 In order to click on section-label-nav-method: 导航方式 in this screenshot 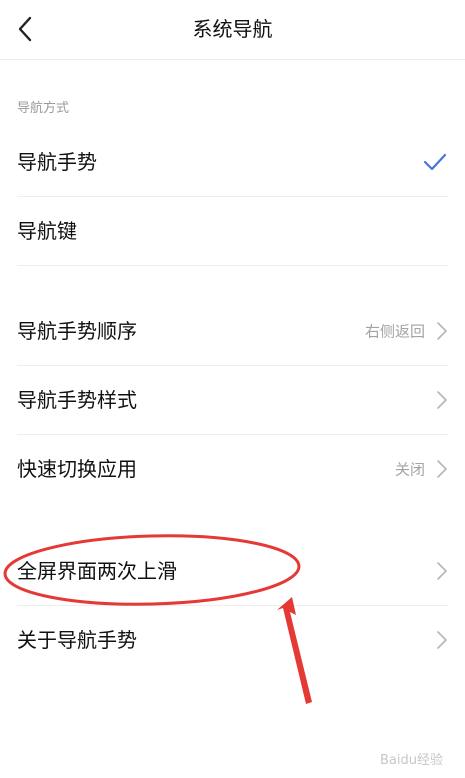, I will do `click(43, 108)`.